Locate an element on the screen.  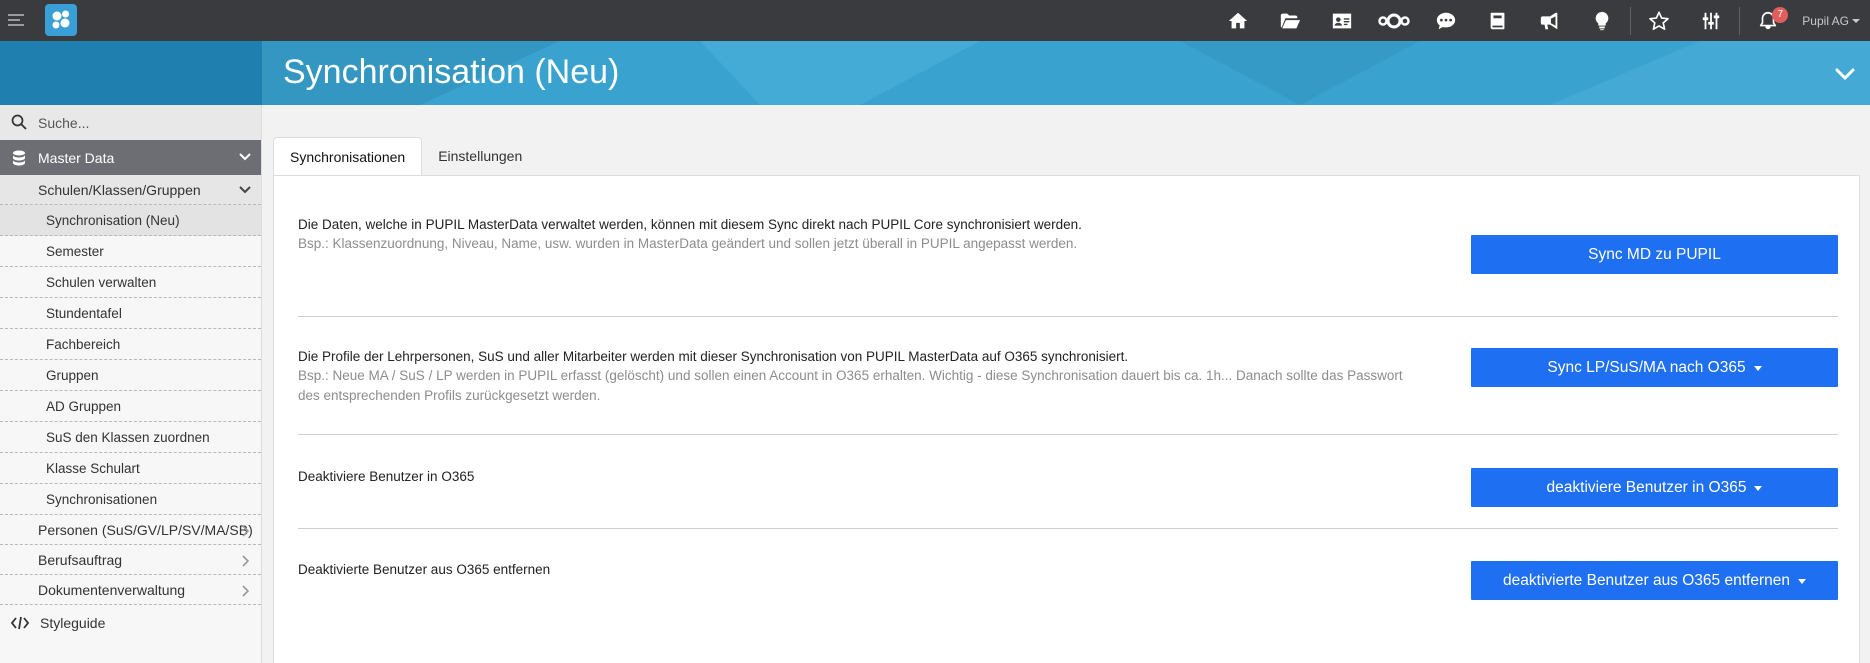
sidebar-group-schulen: Schulen/Klassen/Gruppen is located at coordinates (130, 190).